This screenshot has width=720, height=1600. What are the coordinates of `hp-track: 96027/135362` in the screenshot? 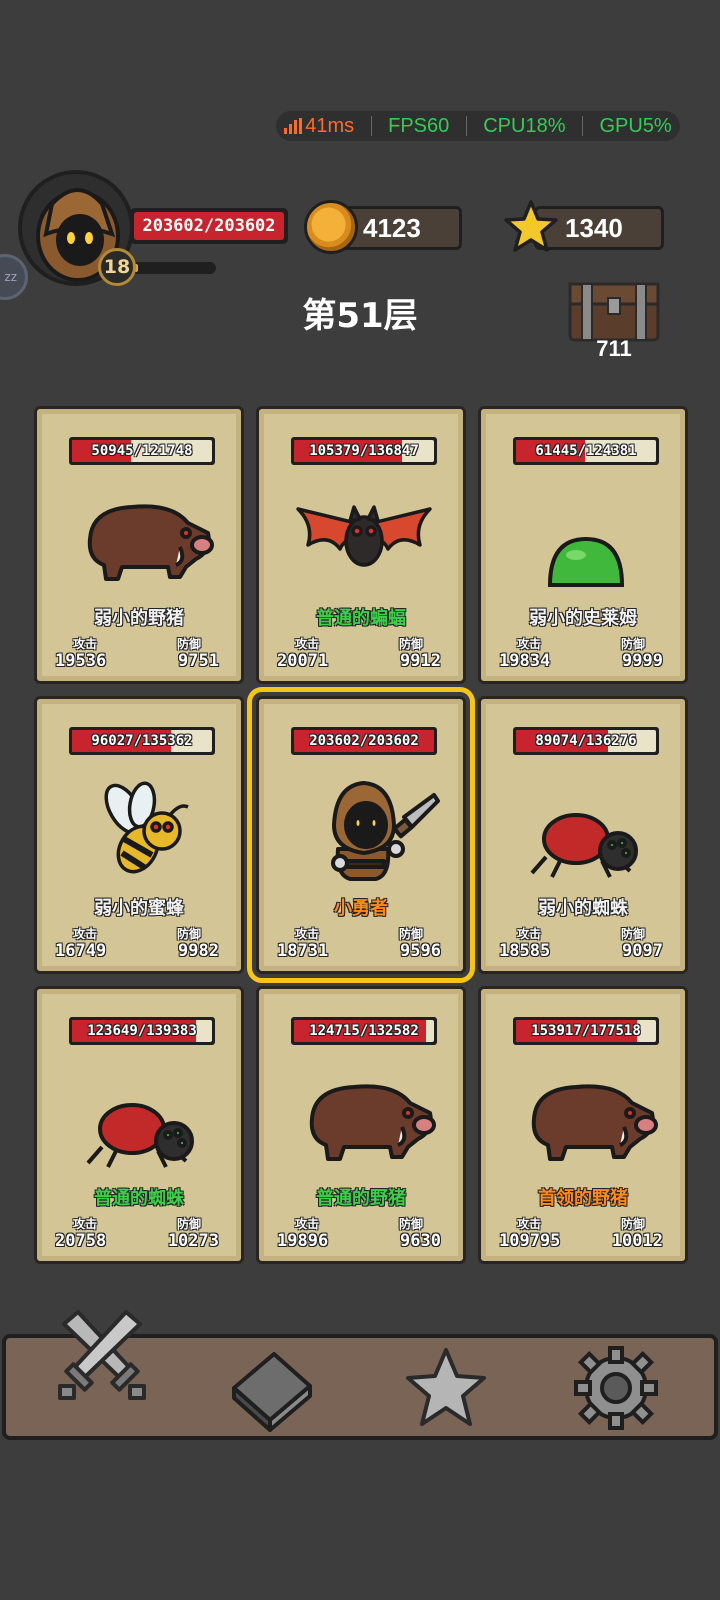 It's located at (142, 741).